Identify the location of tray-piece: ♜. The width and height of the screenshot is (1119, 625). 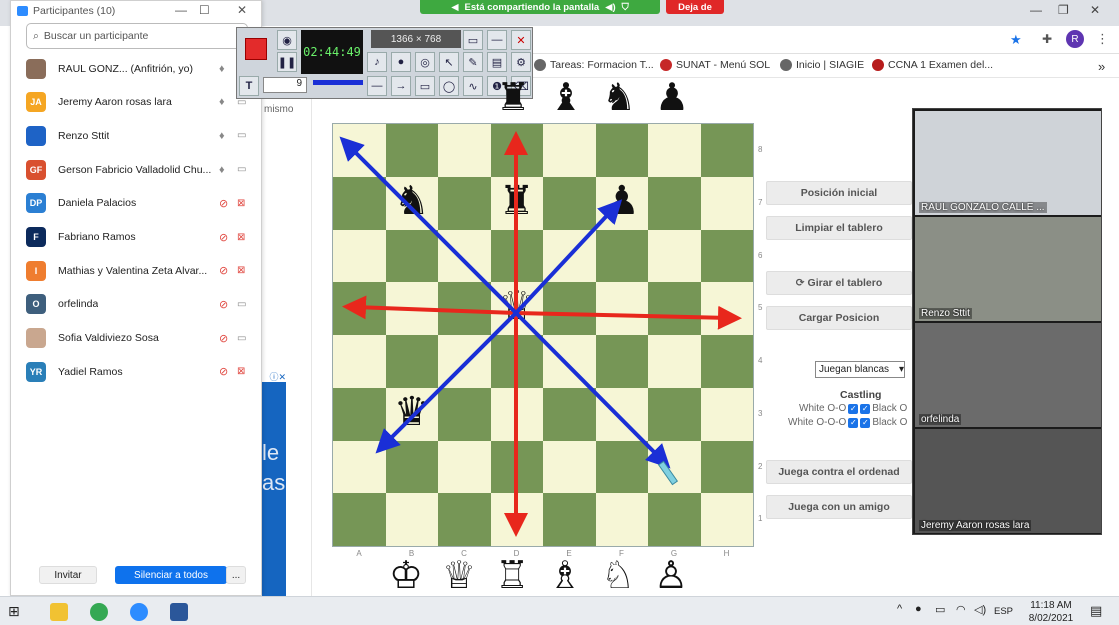
(513, 97).